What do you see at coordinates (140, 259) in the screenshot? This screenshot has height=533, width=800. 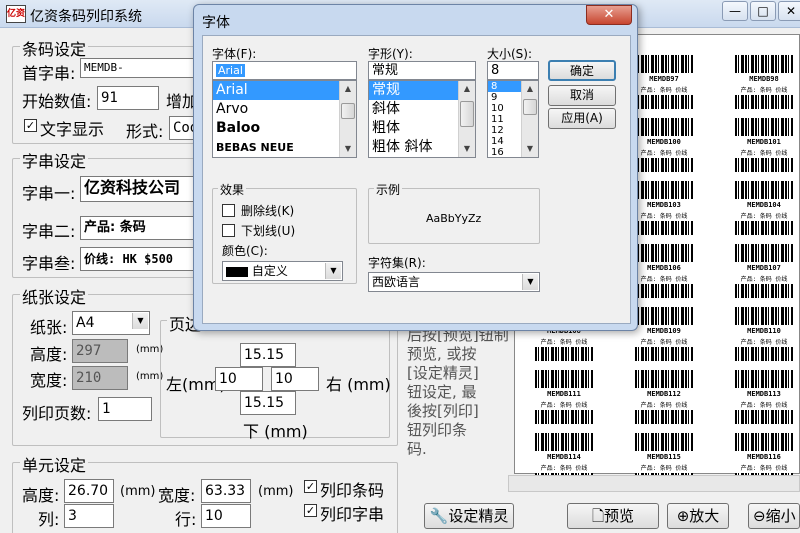 I see `string3-input: 价线: HK $500` at bounding box center [140, 259].